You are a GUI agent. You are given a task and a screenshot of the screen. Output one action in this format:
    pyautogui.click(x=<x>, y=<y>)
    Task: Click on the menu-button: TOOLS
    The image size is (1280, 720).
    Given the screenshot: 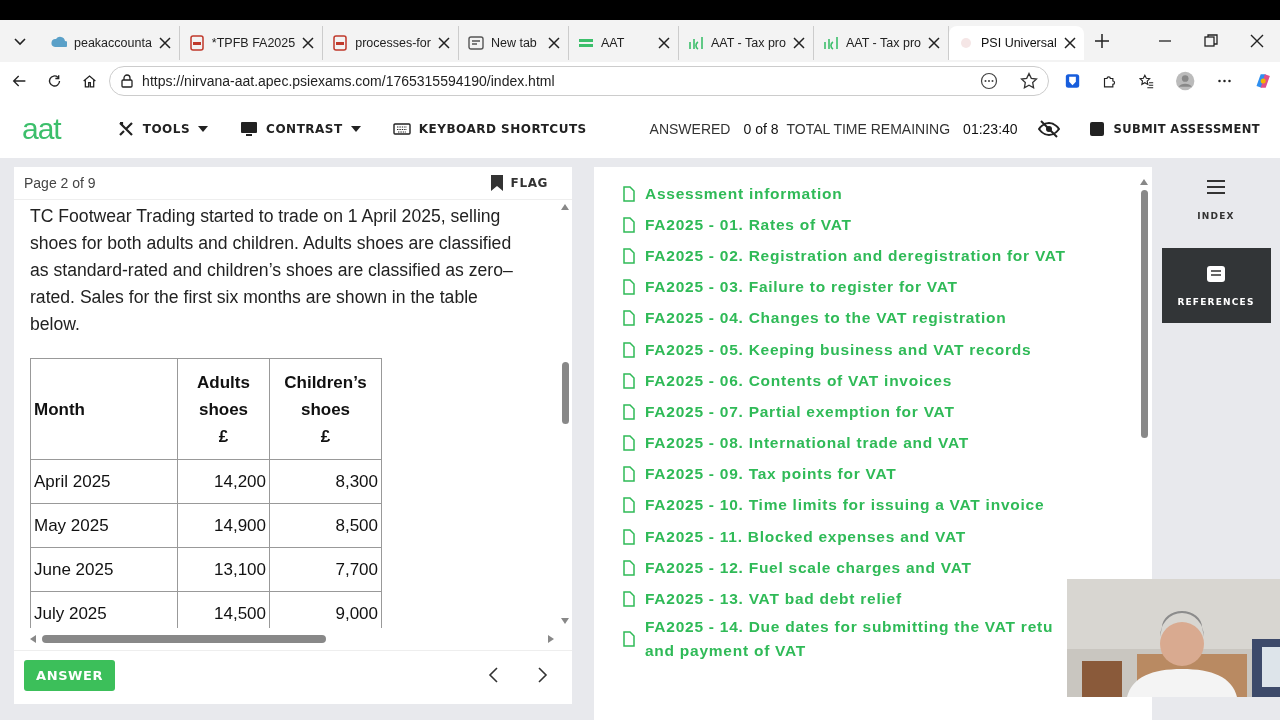 What is the action you would take?
    pyautogui.click(x=162, y=129)
    